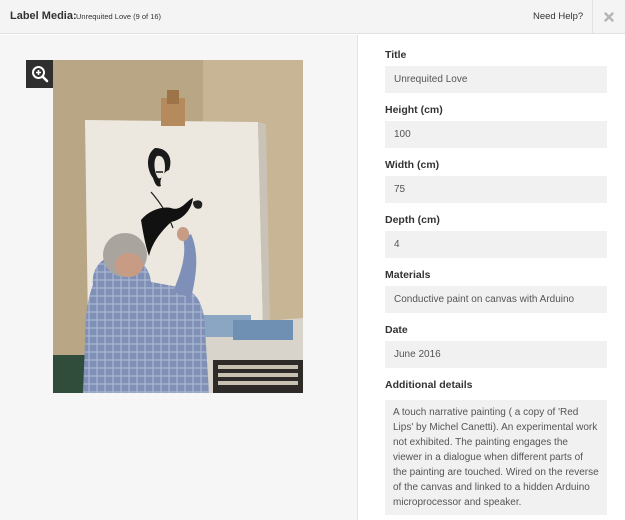  What do you see at coordinates (496, 189) in the screenshot?
I see `width-field: 75` at bounding box center [496, 189].